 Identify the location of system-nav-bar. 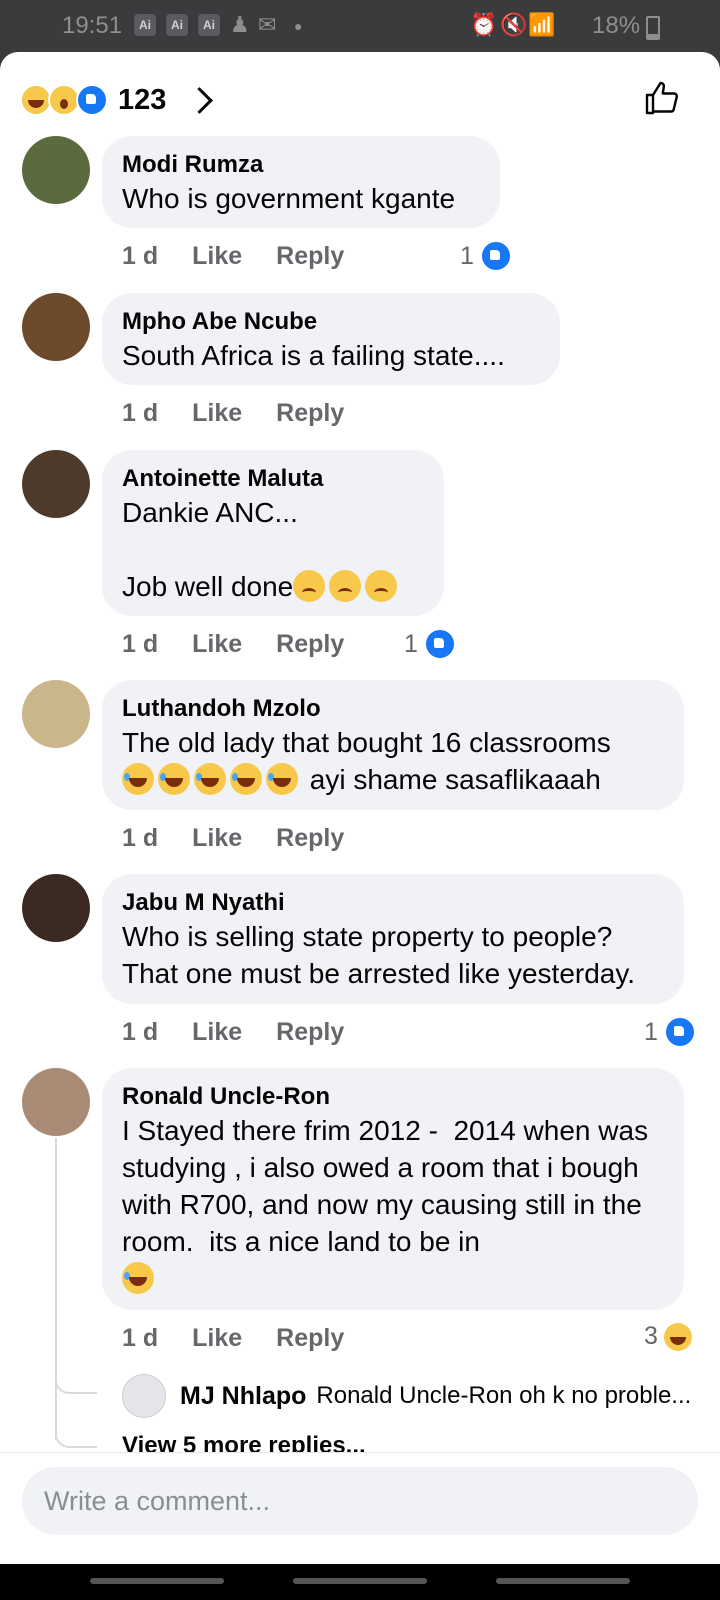
(360, 1582).